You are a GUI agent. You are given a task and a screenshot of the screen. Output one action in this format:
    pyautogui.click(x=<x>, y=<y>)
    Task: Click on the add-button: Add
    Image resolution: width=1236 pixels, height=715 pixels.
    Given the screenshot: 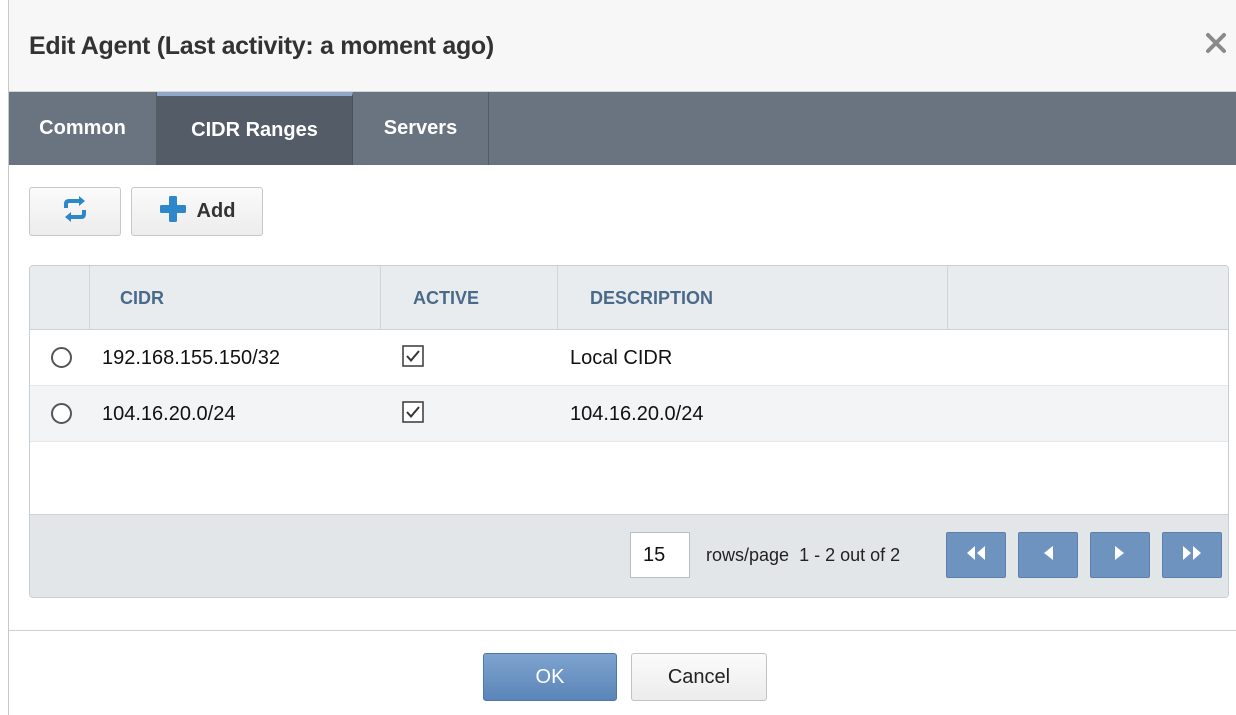 What is the action you would take?
    pyautogui.click(x=197, y=211)
    